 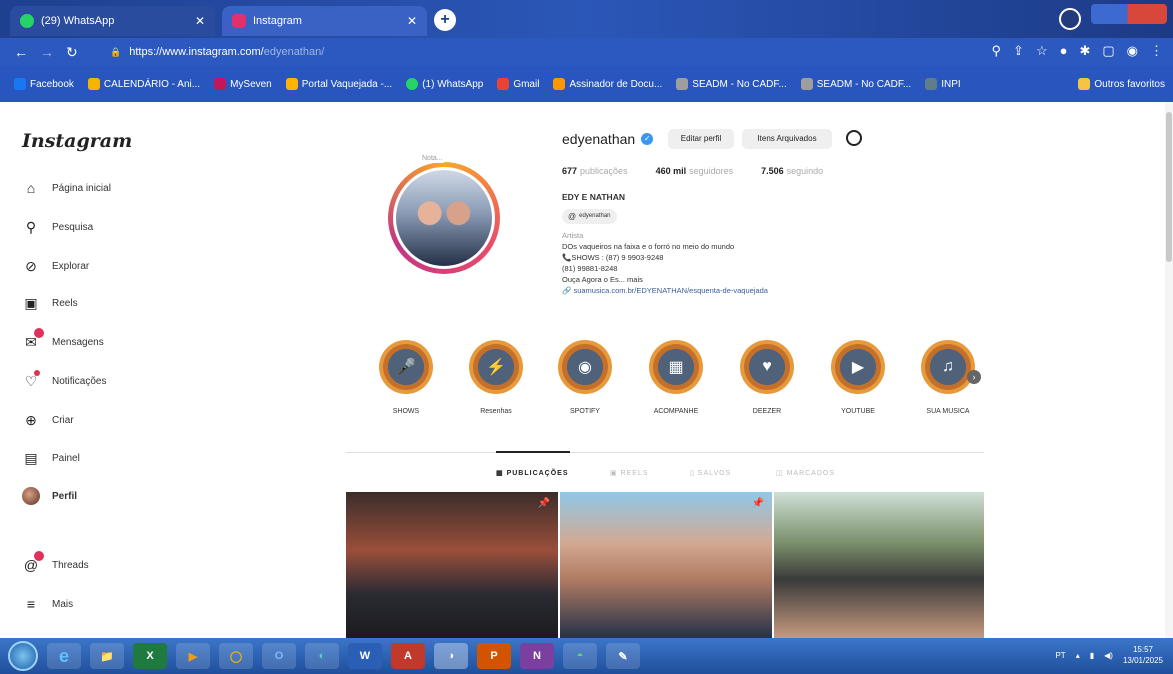 What do you see at coordinates (647, 139) in the screenshot?
I see `verified-badge-icon: ✓` at bounding box center [647, 139].